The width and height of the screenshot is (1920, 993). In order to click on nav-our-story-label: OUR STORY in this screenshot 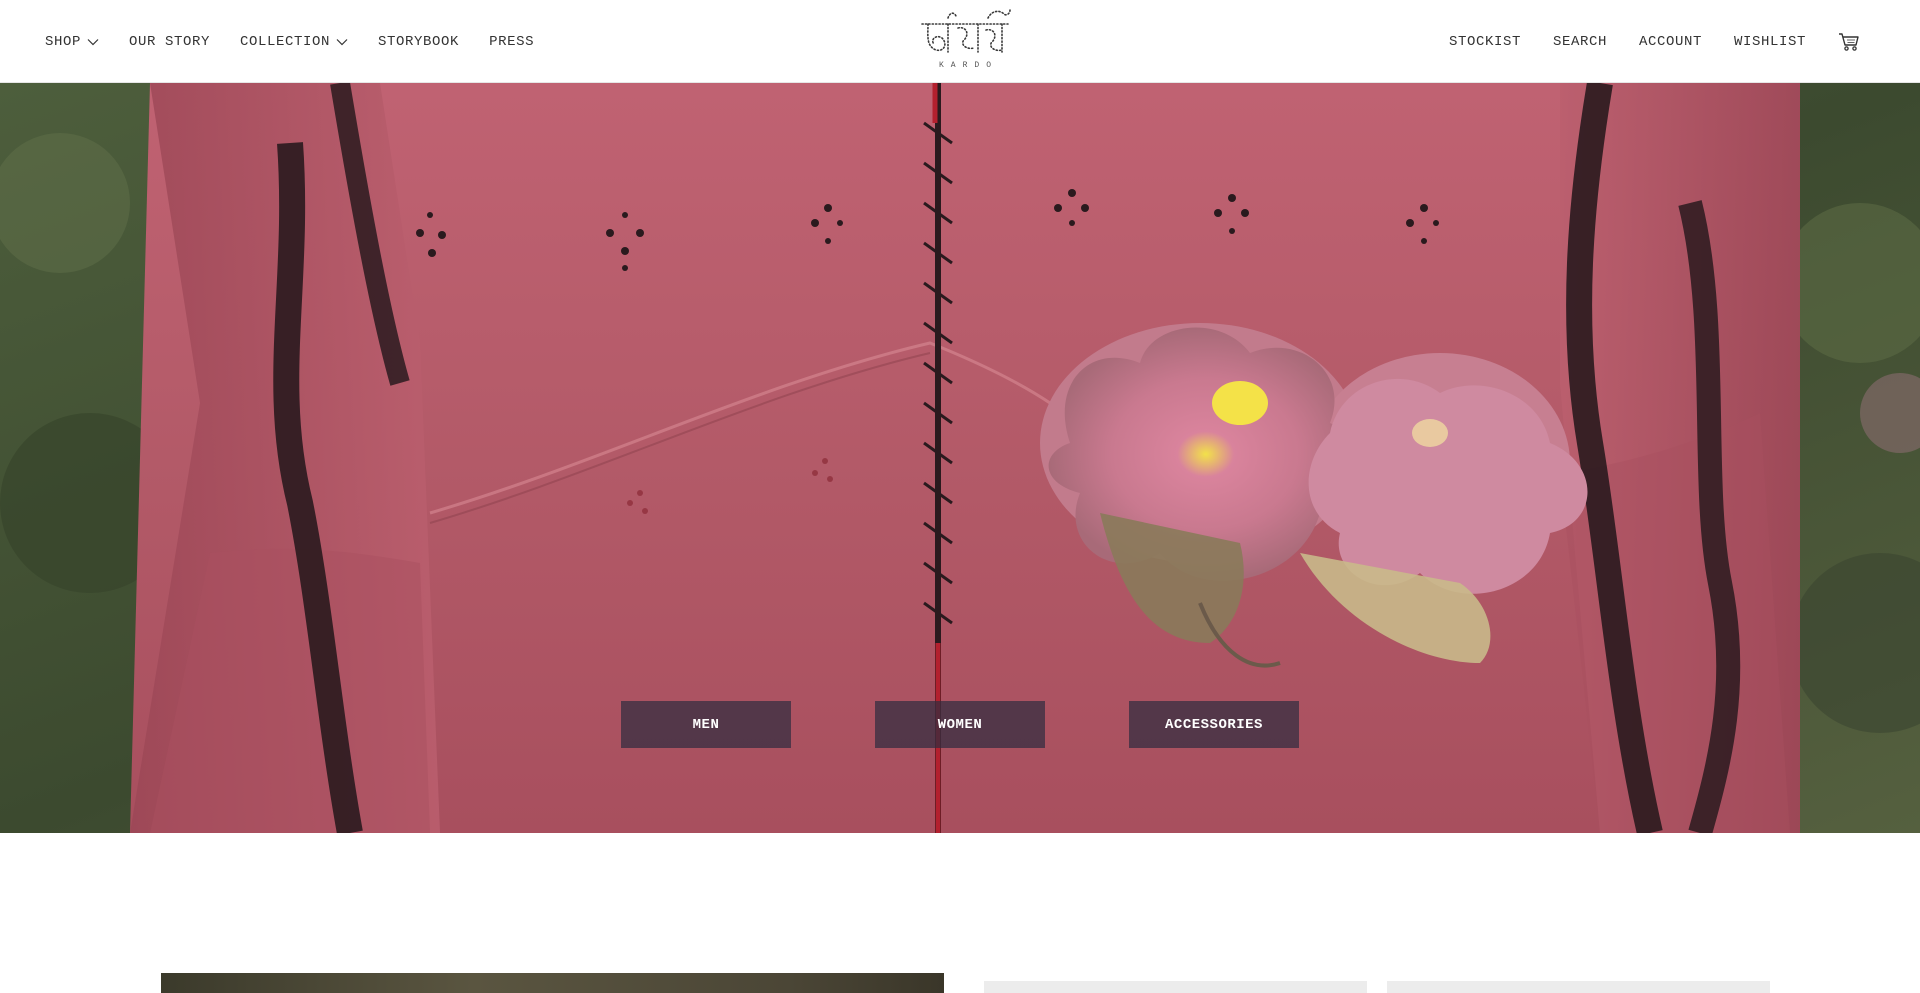, I will do `click(170, 41)`.